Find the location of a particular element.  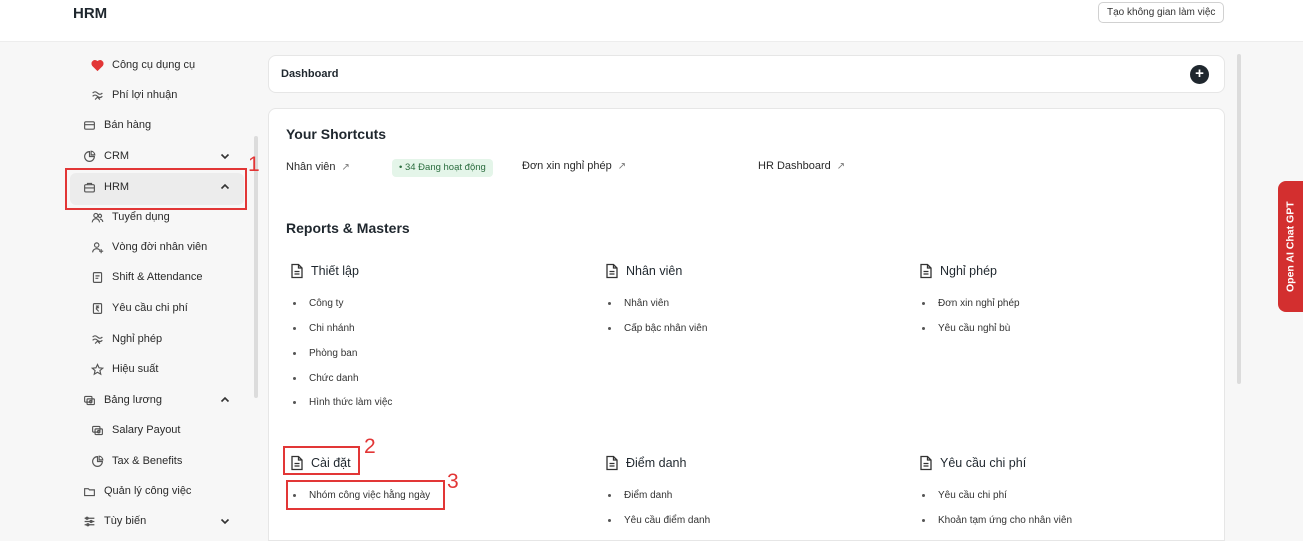

link-yeu-cau-nghi-bu: Yêu cầu nghỉ bù is located at coordinates (965, 328).